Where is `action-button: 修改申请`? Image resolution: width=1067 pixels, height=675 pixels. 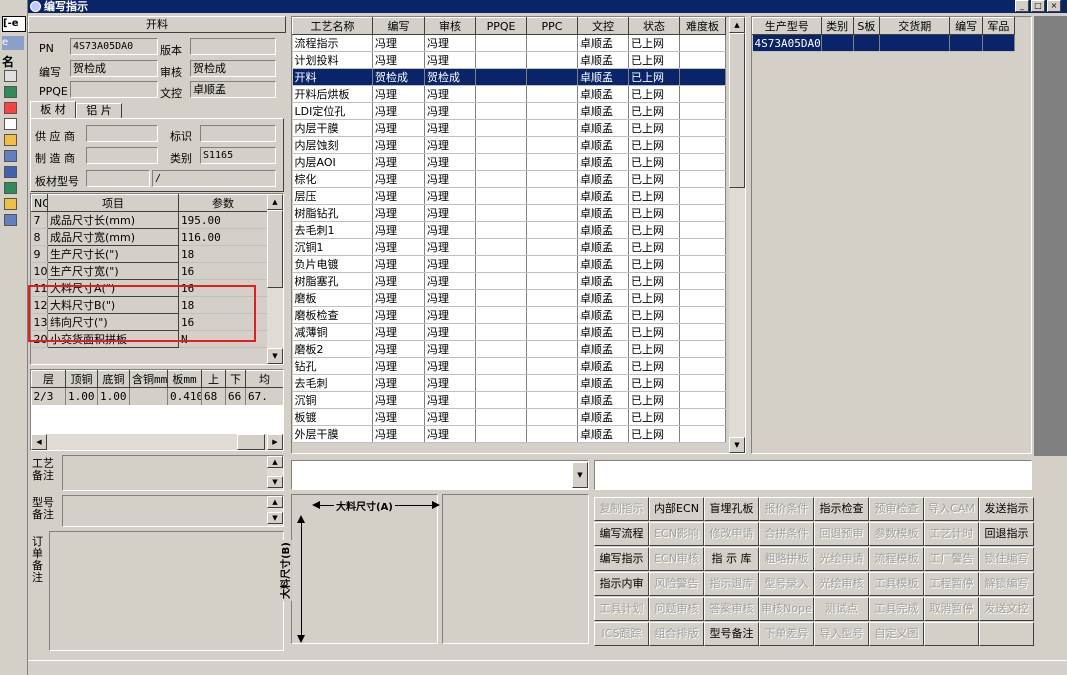
action-button: 修改申请 is located at coordinates (731, 534).